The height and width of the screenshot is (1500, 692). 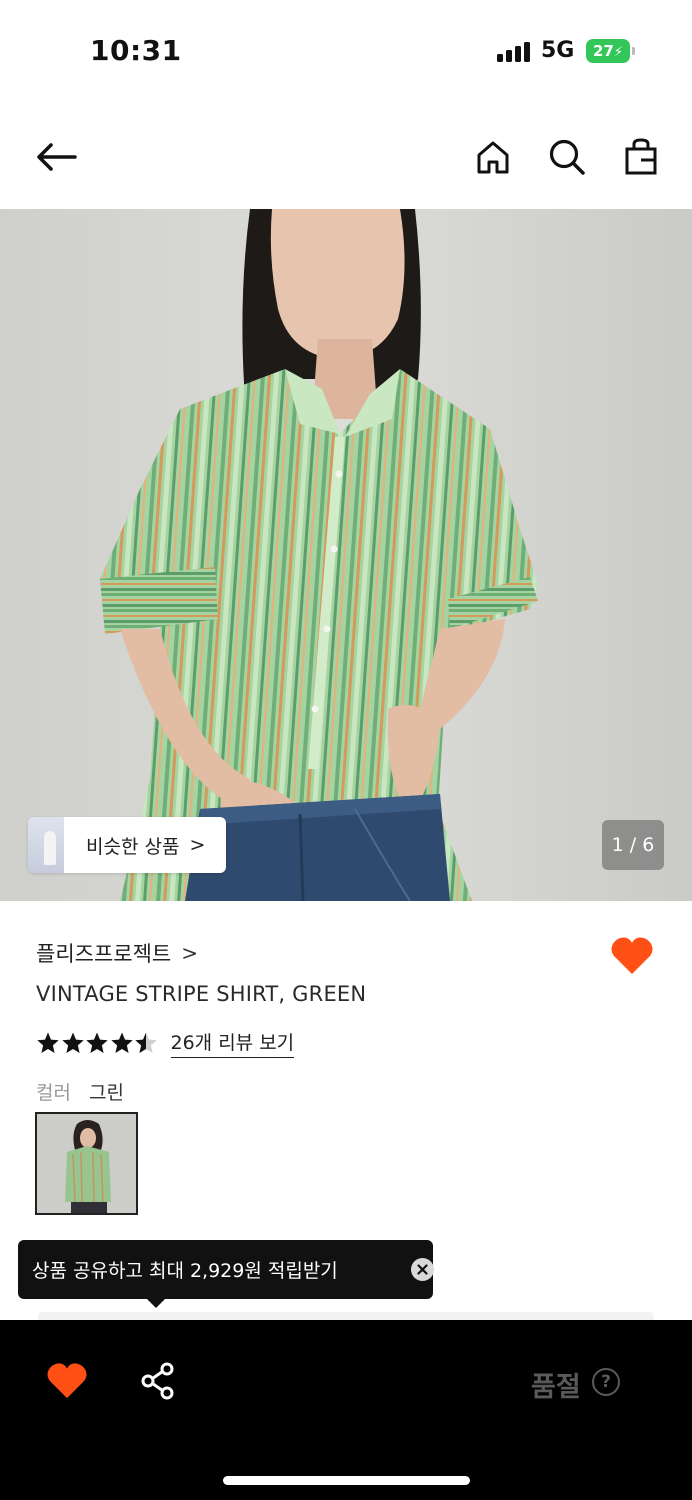 I want to click on brand-name: 플리즈프로젝트, so click(x=104, y=954).